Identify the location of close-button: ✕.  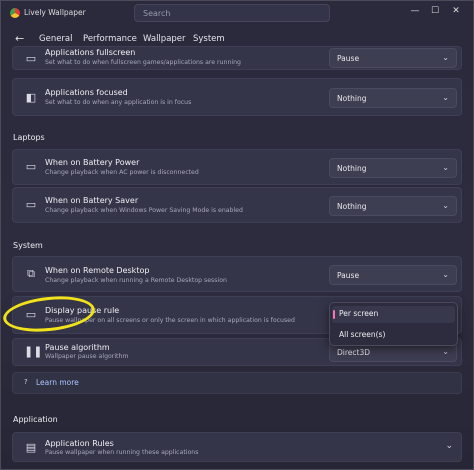
(456, 11).